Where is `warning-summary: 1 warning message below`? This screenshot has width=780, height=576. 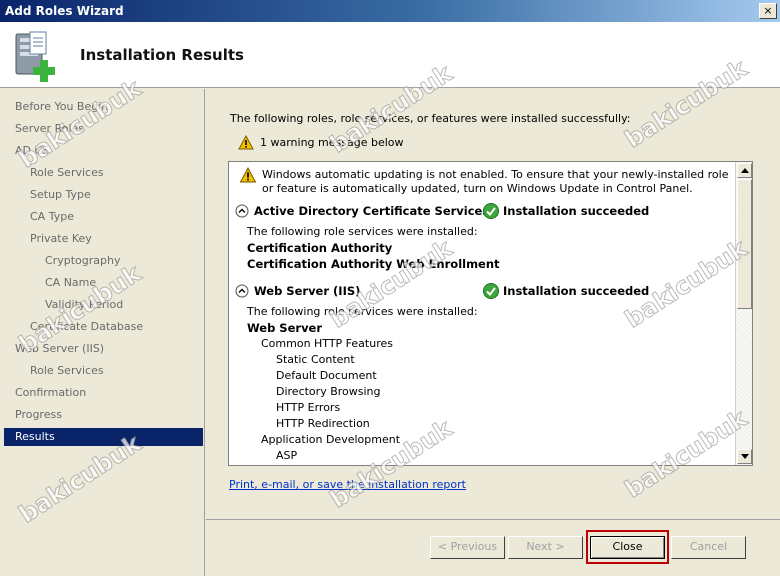 warning-summary: 1 warning message below is located at coordinates (321, 143).